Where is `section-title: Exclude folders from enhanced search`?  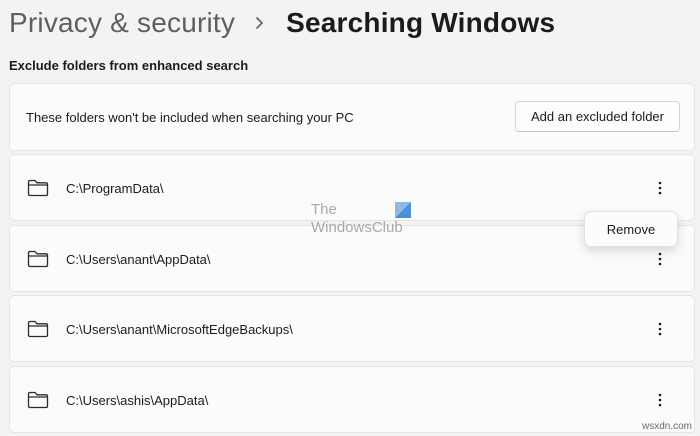
section-title: Exclude folders from enhanced search is located at coordinates (129, 65).